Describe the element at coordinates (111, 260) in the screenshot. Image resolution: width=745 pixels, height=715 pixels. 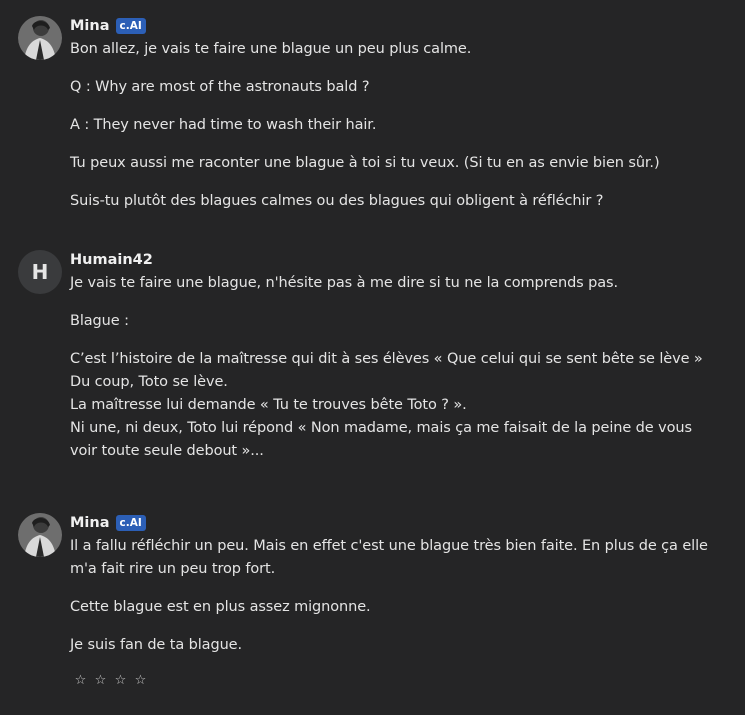
I see `author-name: Humain42` at that location.